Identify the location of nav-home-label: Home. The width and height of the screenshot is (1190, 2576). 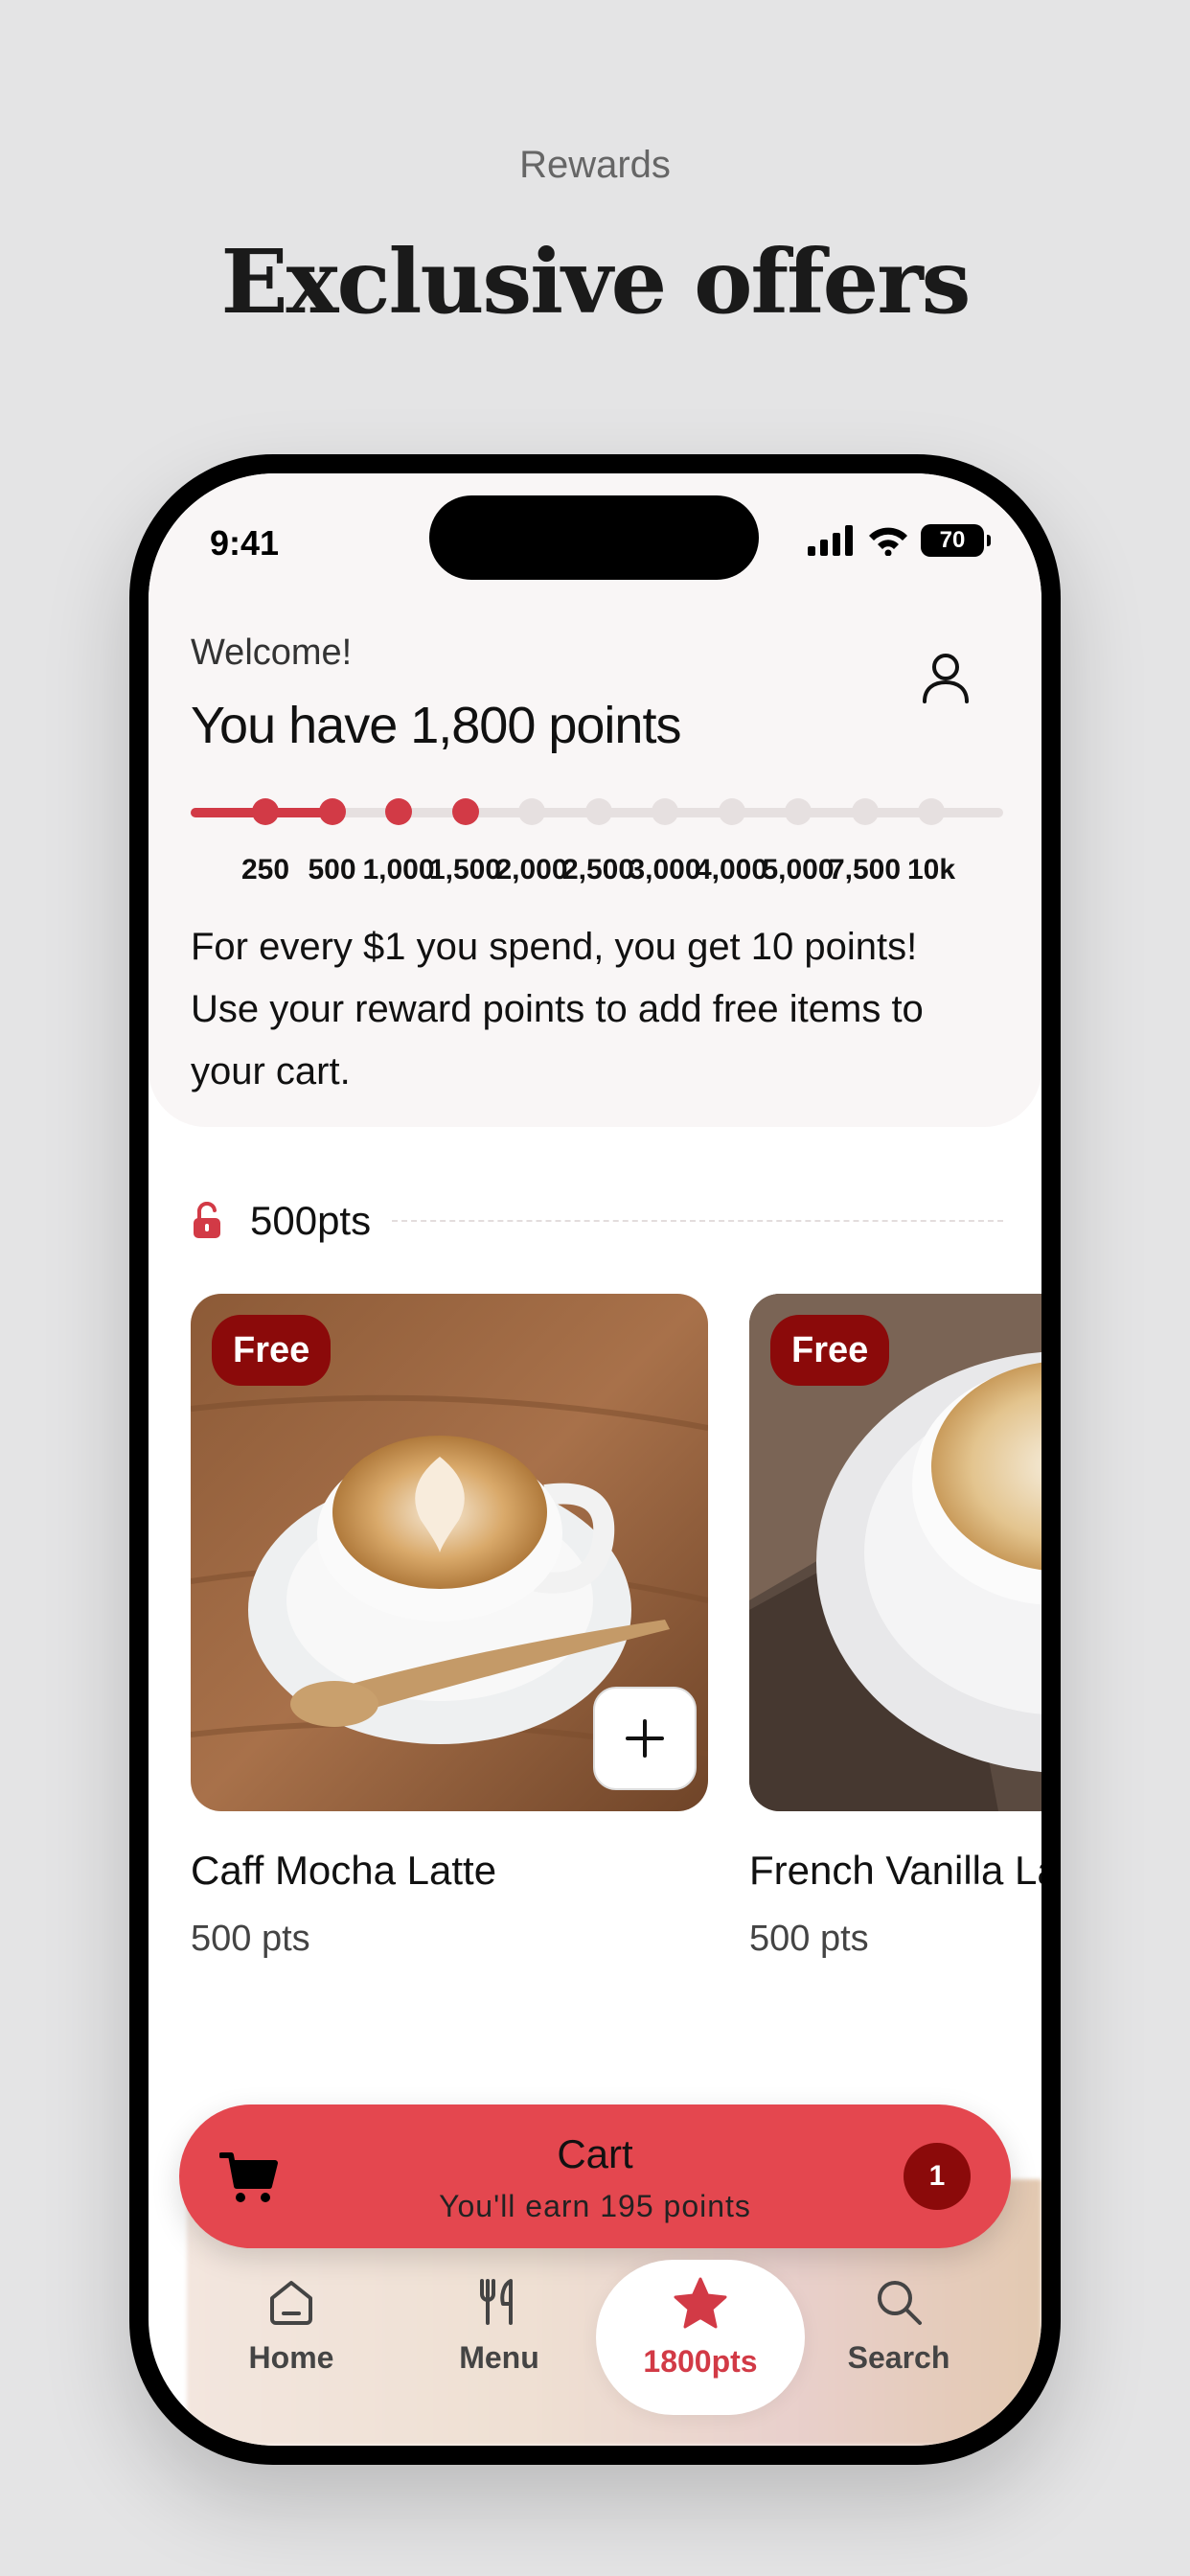
(291, 2357).